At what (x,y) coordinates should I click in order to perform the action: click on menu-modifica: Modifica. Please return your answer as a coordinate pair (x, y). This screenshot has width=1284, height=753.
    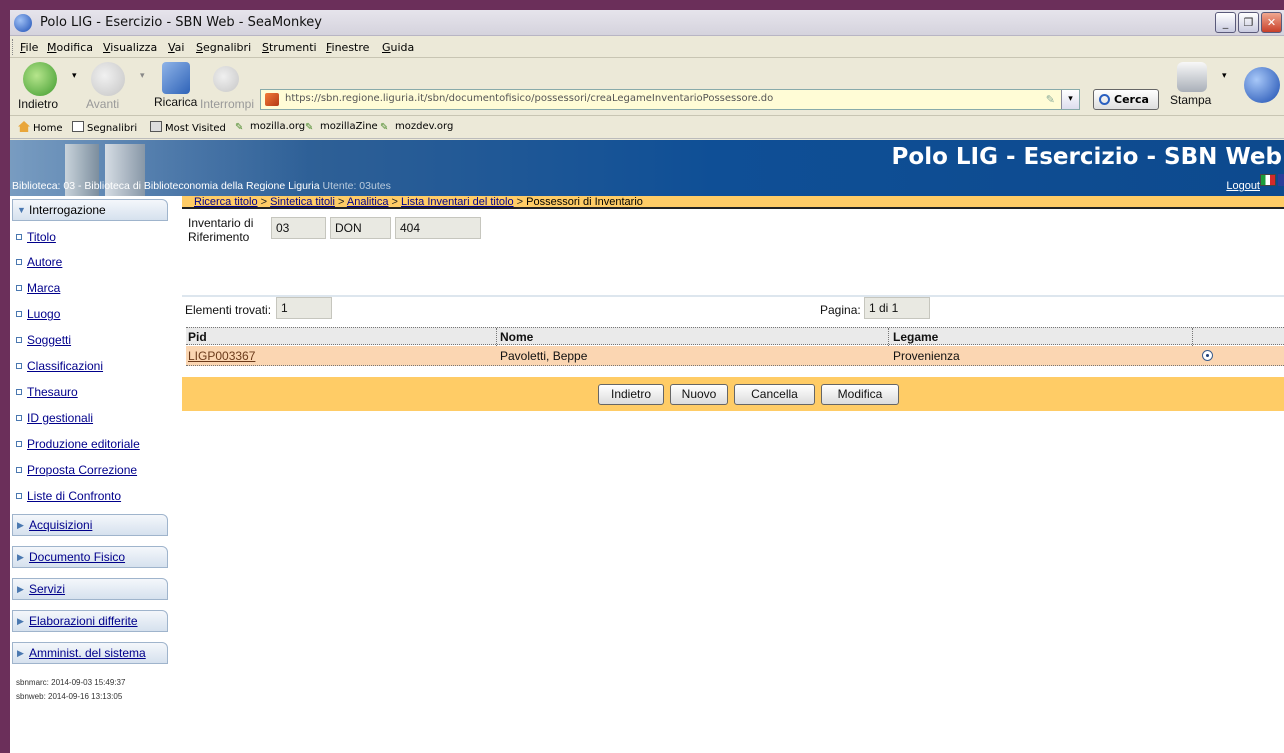
    Looking at the image, I should click on (70, 47).